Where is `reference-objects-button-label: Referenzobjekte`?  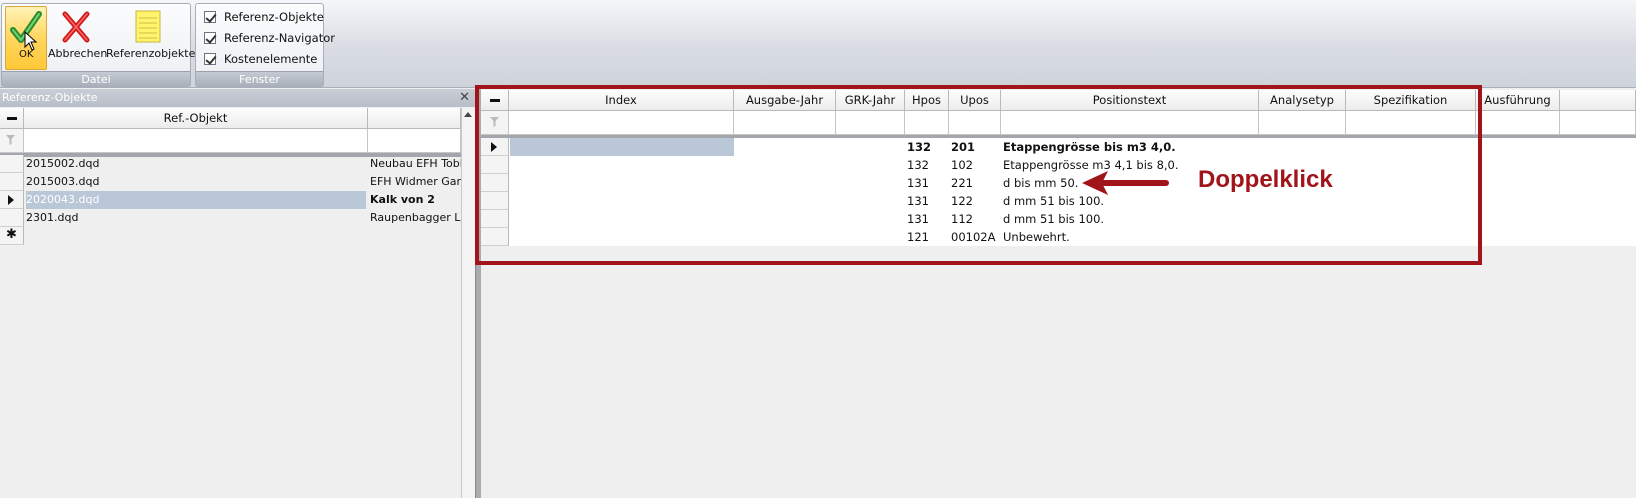
reference-objects-button-label: Referenzobjekte is located at coordinates (151, 53).